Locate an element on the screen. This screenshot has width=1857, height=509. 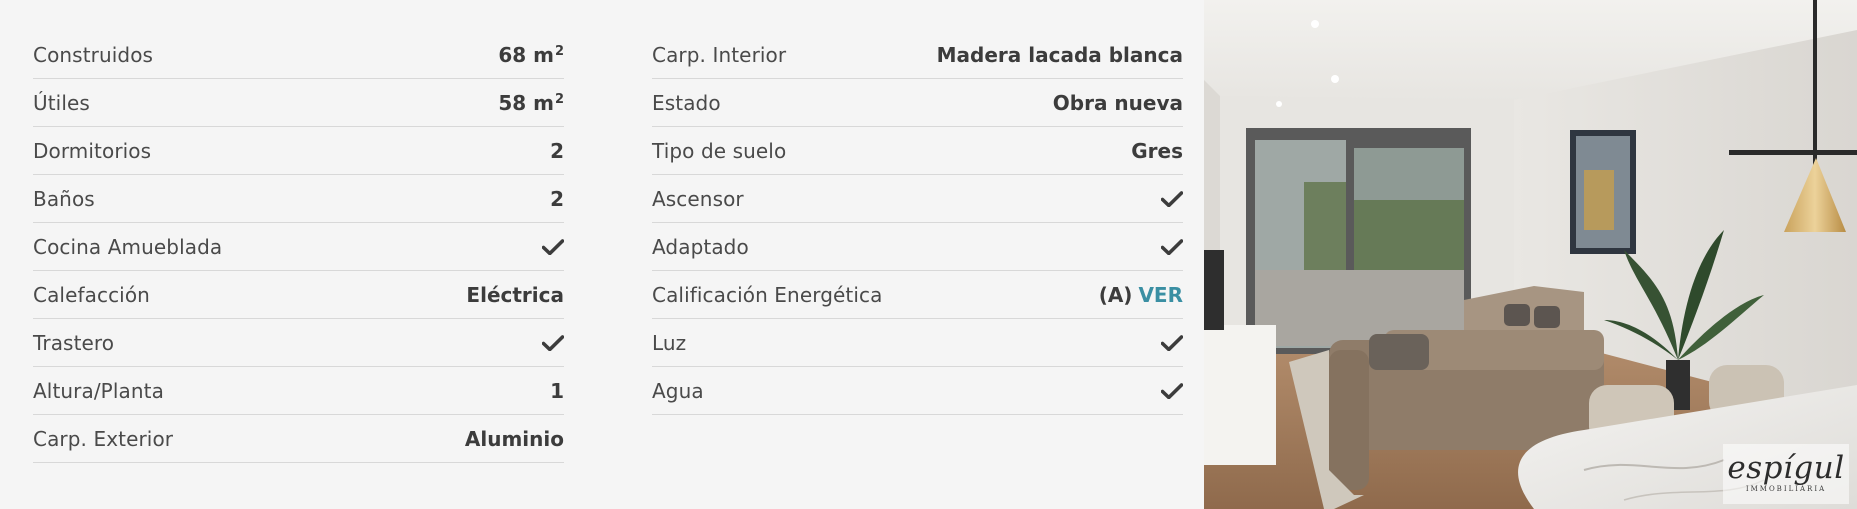
feature-label: Calificación Energética is located at coordinates (767, 294).